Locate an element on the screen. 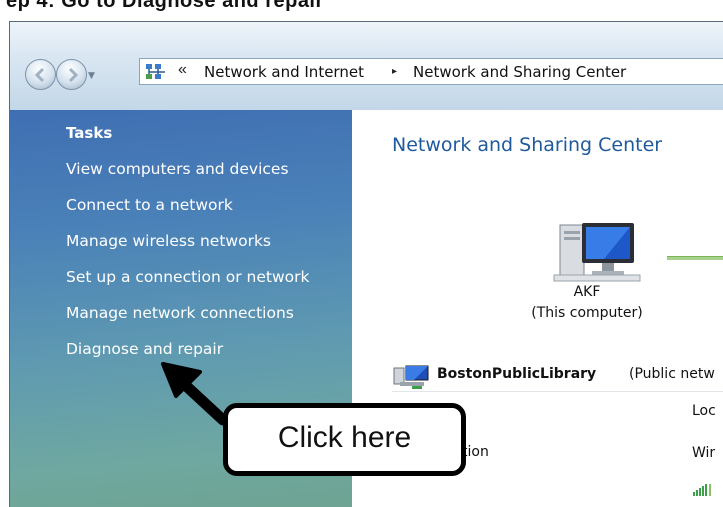  forward-button is located at coordinates (71, 74).